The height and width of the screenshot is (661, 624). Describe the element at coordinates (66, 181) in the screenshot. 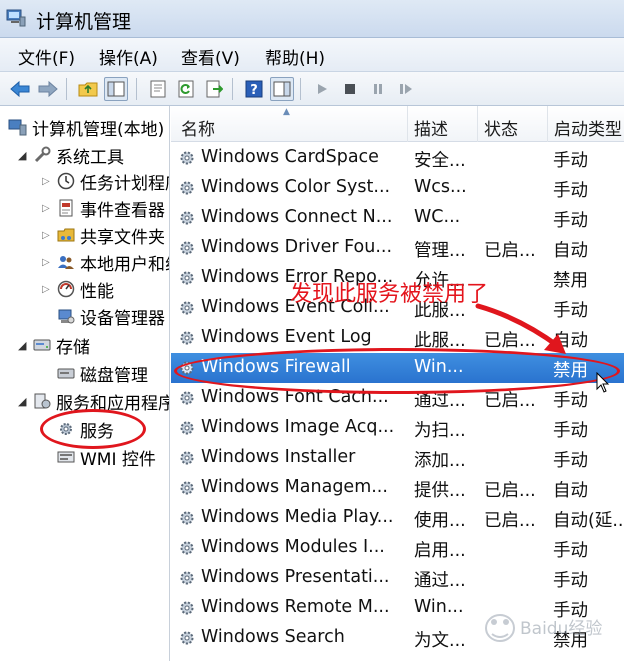

I see `clock-icon` at that location.